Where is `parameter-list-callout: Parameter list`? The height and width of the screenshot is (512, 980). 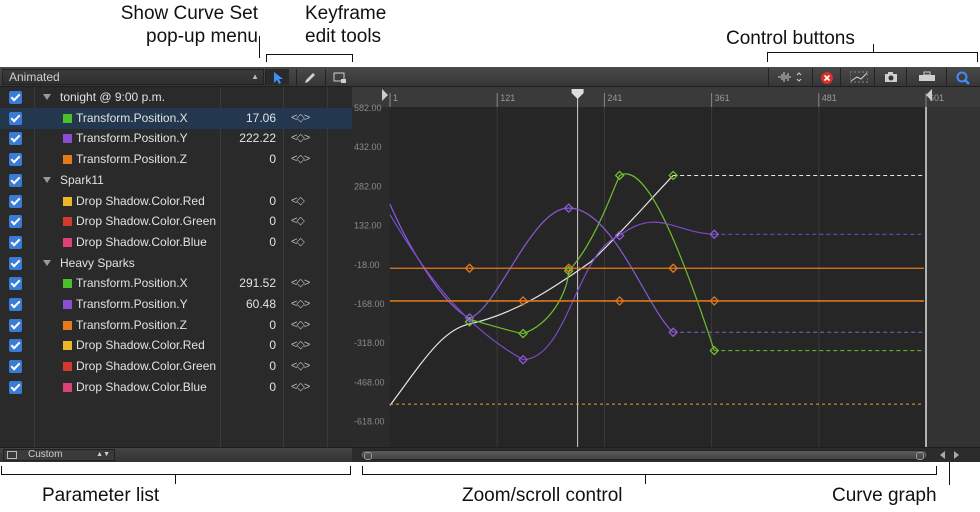
parameter-list-callout: Parameter list is located at coordinates (101, 495).